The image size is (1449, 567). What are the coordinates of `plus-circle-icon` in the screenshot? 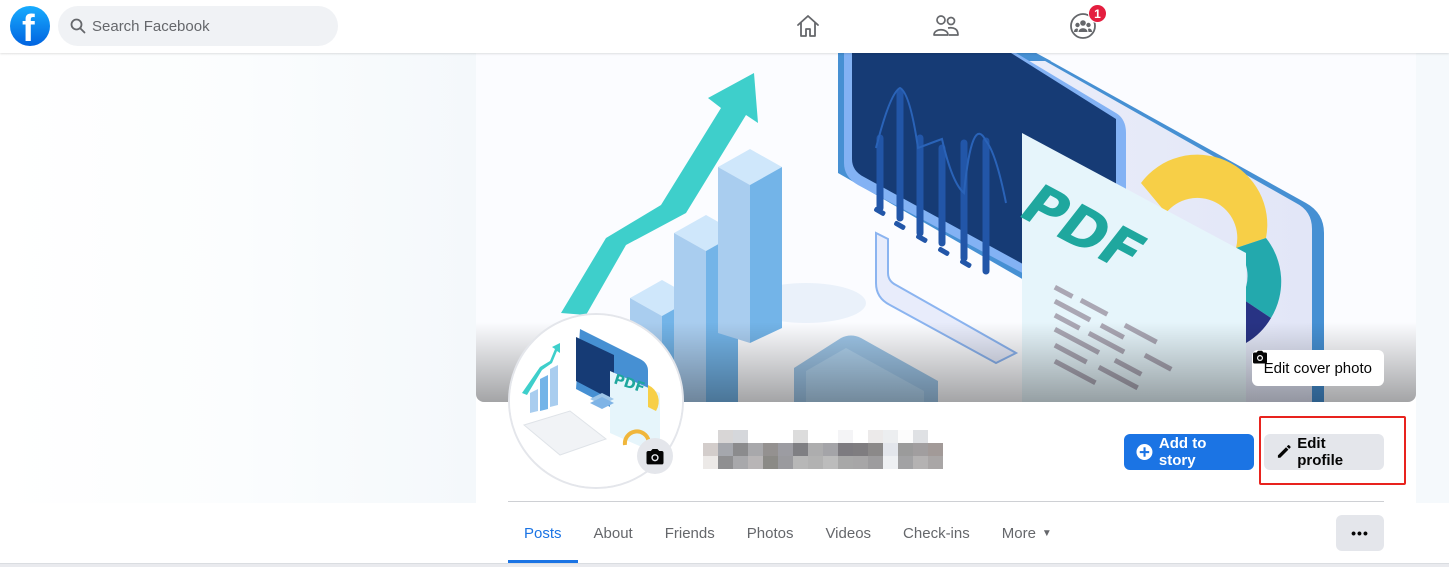 It's located at (1144, 452).